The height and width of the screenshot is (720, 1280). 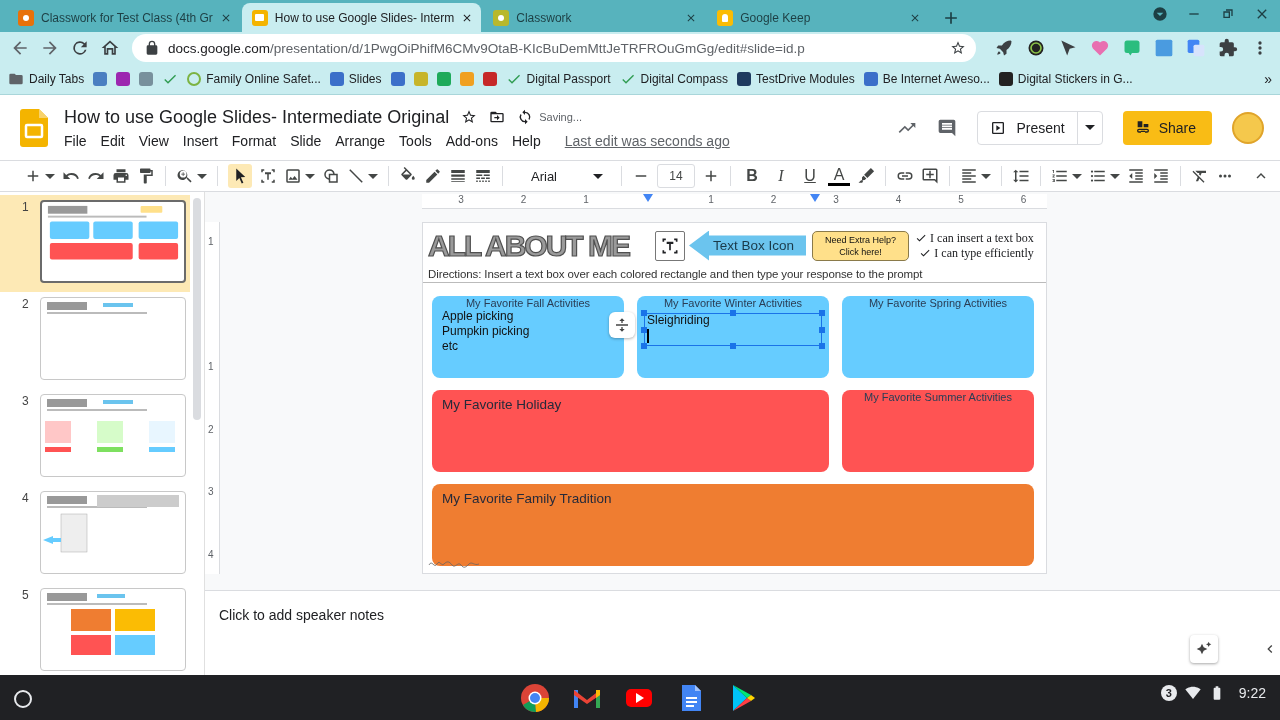 What do you see at coordinates (1160, 14) in the screenshot?
I see `dropdown-icon` at bounding box center [1160, 14].